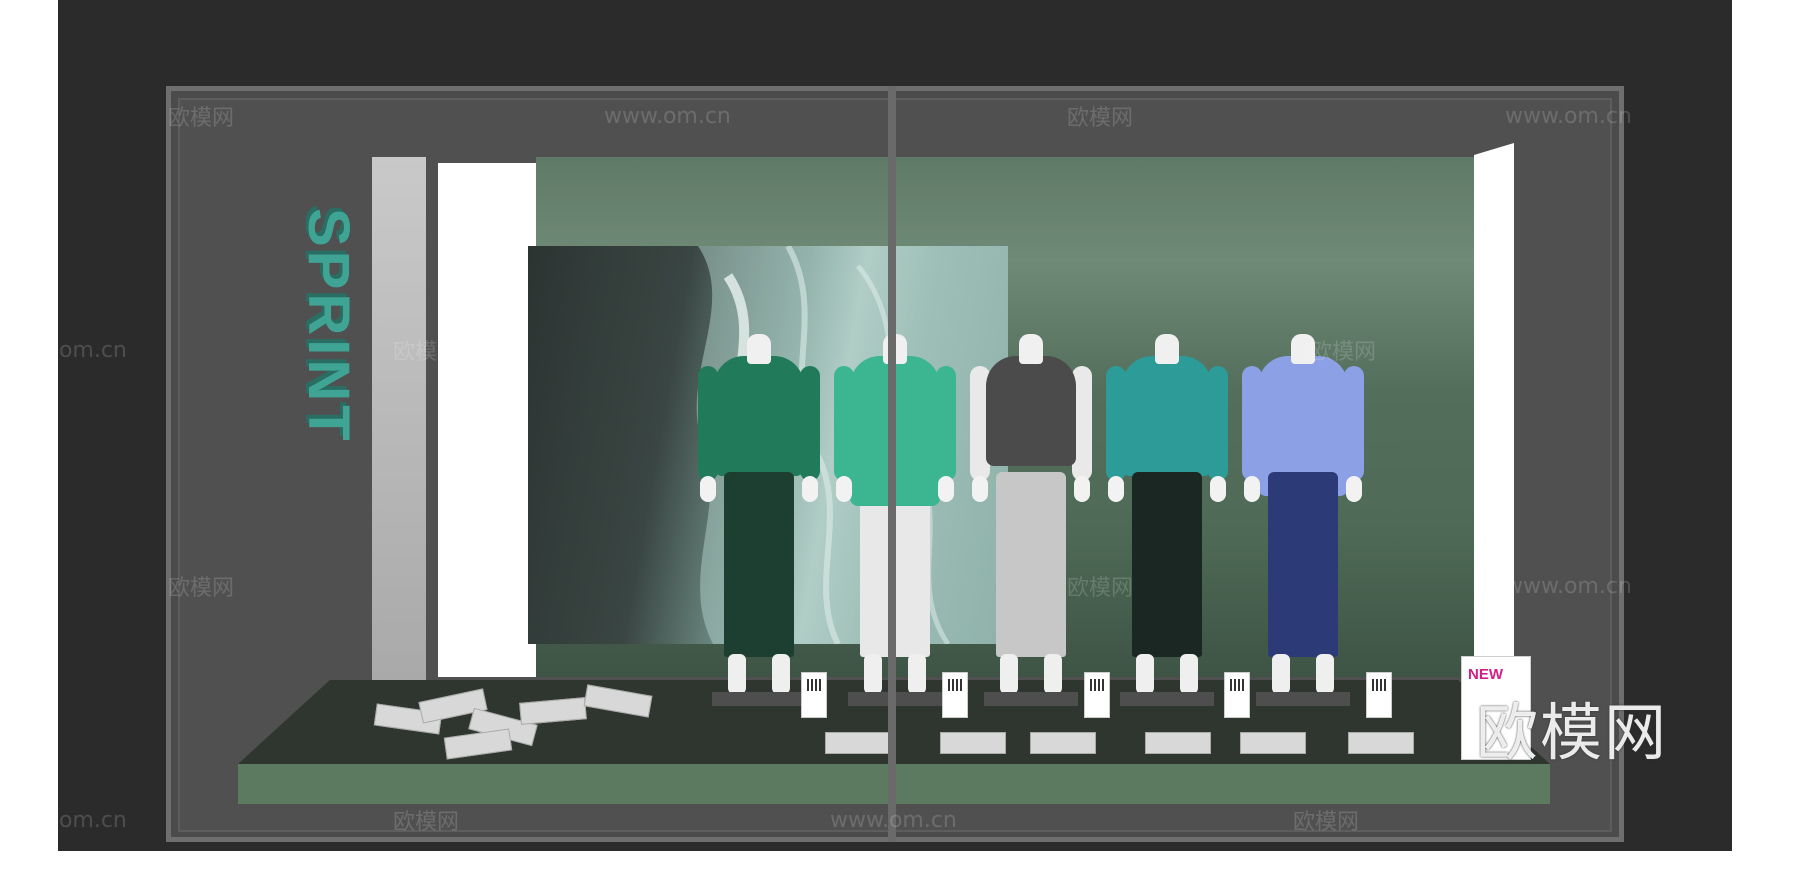 This screenshot has width=1800, height=870. What do you see at coordinates (399, 418) in the screenshot?
I see `gray-pillar` at bounding box center [399, 418].